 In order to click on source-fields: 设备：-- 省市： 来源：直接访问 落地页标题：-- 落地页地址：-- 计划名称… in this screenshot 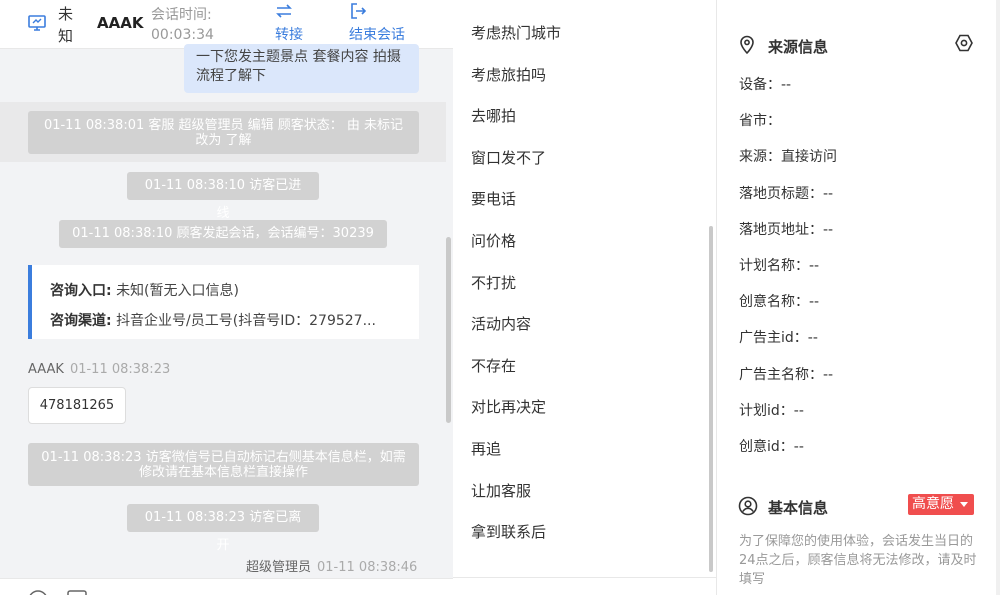, I will do `click(788, 266)`.